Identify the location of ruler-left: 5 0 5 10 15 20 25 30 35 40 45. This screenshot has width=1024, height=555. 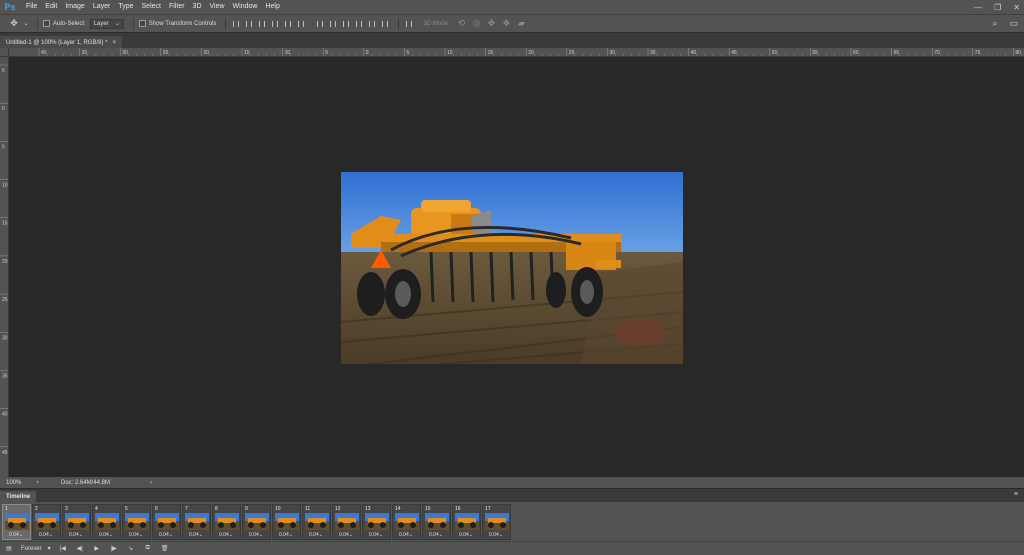
(4, 267).